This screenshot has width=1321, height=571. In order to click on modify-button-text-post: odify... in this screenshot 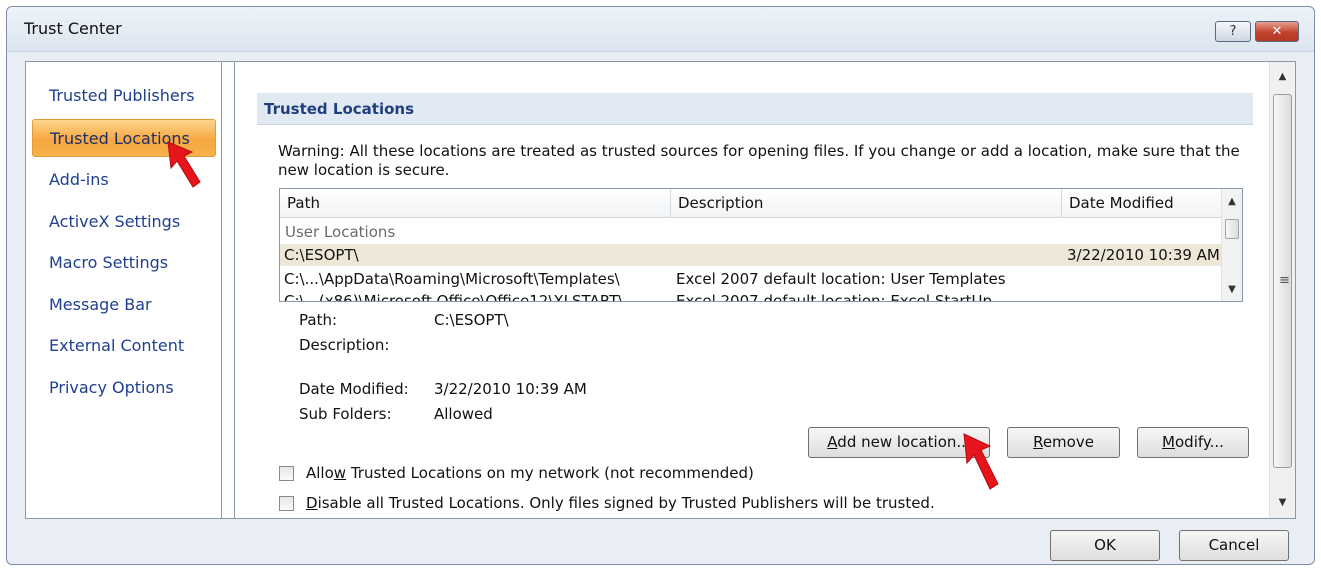, I will do `click(1199, 442)`.